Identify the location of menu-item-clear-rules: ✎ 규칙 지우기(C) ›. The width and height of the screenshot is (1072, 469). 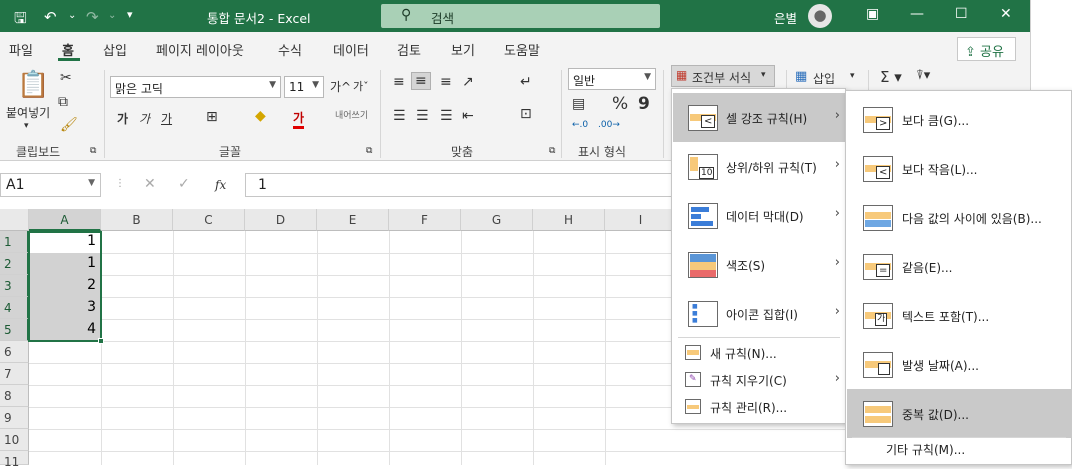
(759, 379).